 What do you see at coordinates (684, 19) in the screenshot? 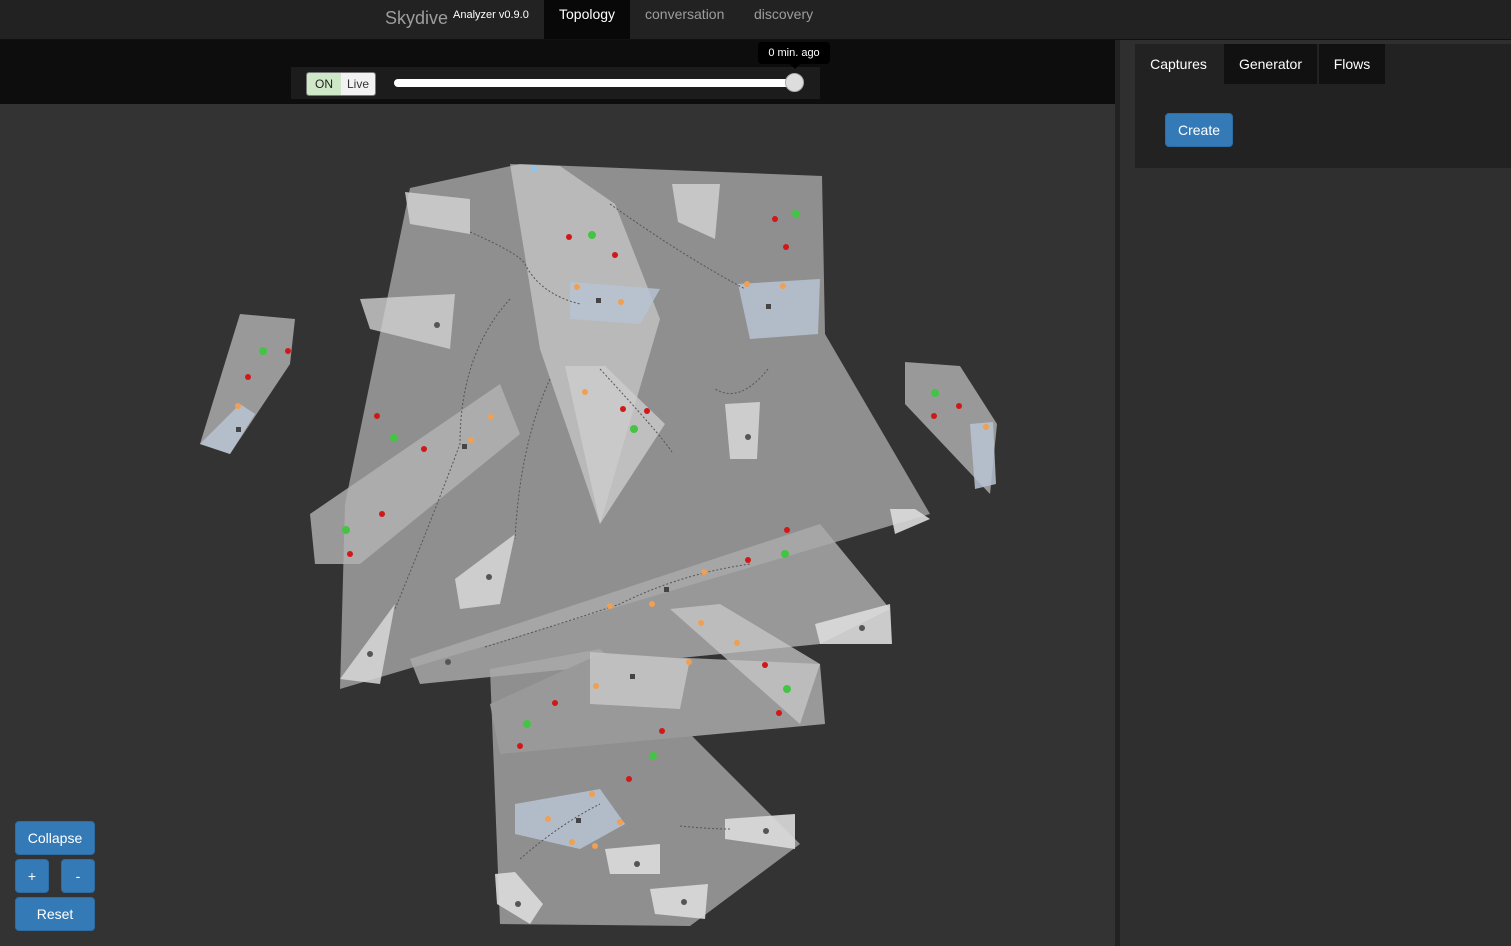
I see `tab-conversation: conversation` at bounding box center [684, 19].